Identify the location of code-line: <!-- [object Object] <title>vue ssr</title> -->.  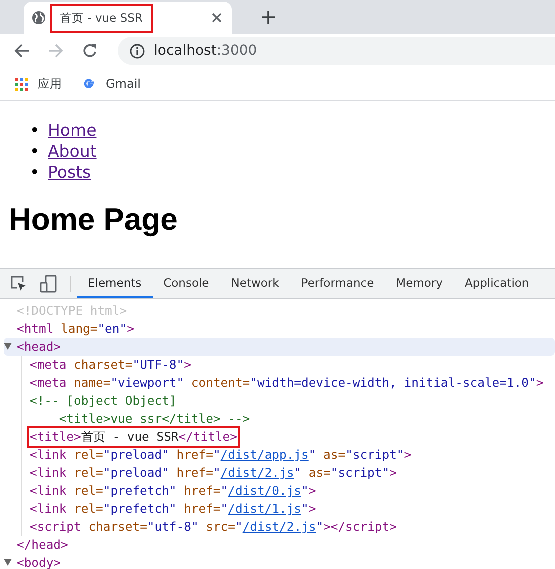
(140, 410).